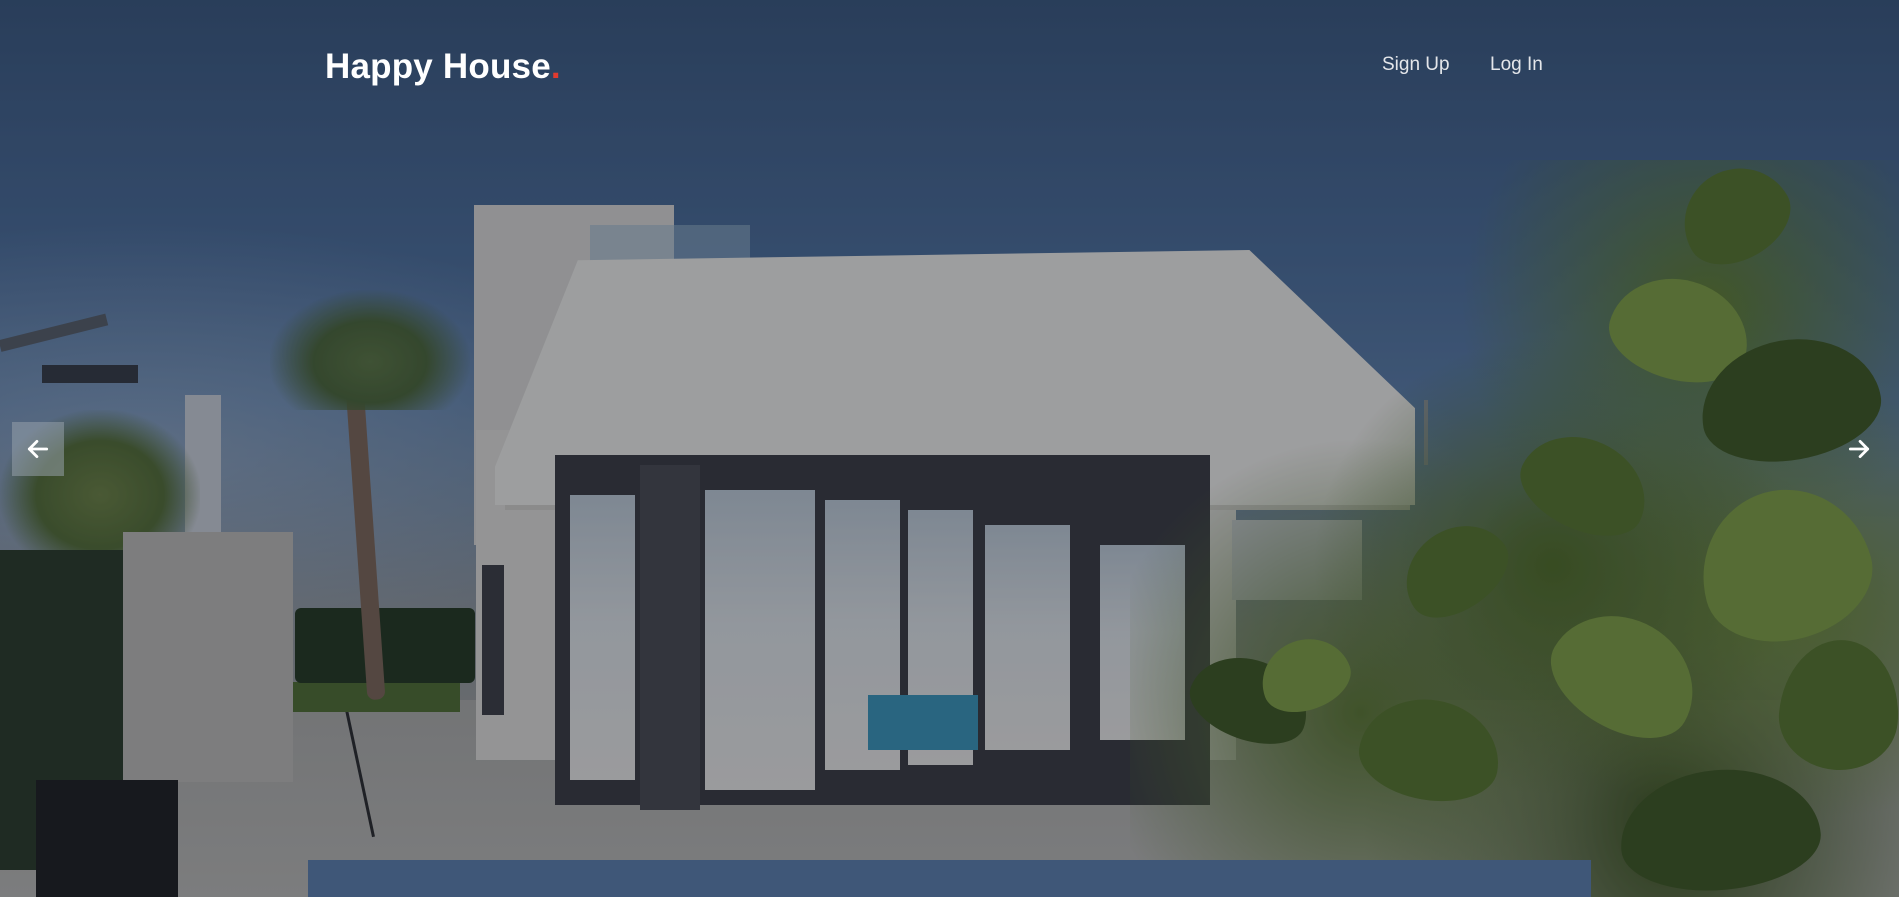  Describe the element at coordinates (1416, 65) in the screenshot. I see `sign-up-link: Sign Up` at that location.